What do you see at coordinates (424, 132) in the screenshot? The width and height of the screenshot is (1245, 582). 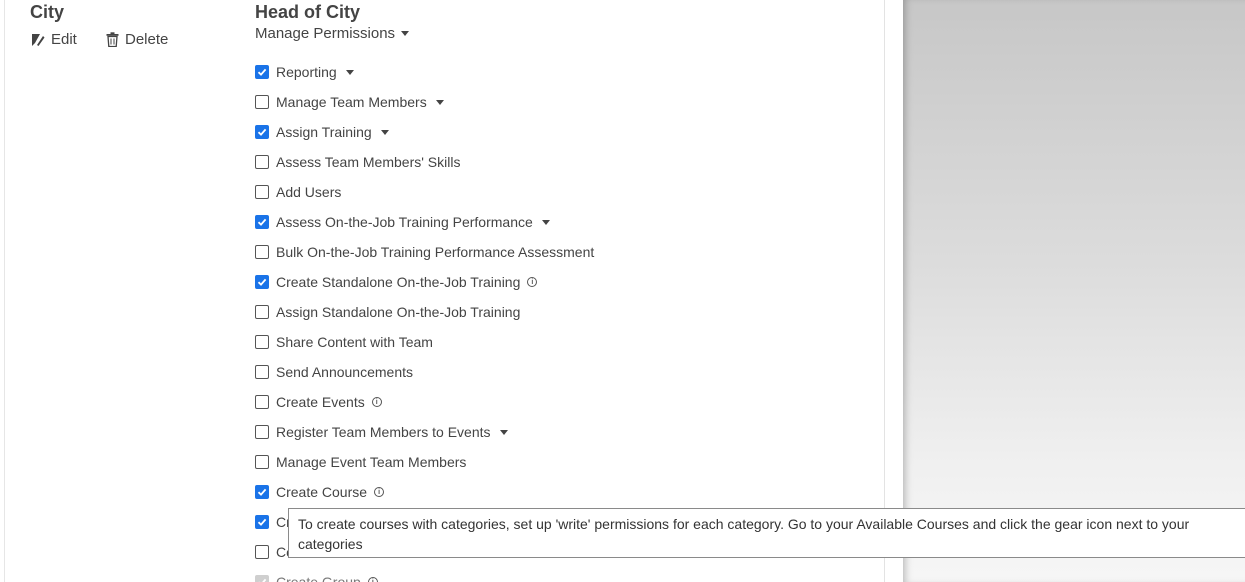 I see `permission-item: Assign Training` at bounding box center [424, 132].